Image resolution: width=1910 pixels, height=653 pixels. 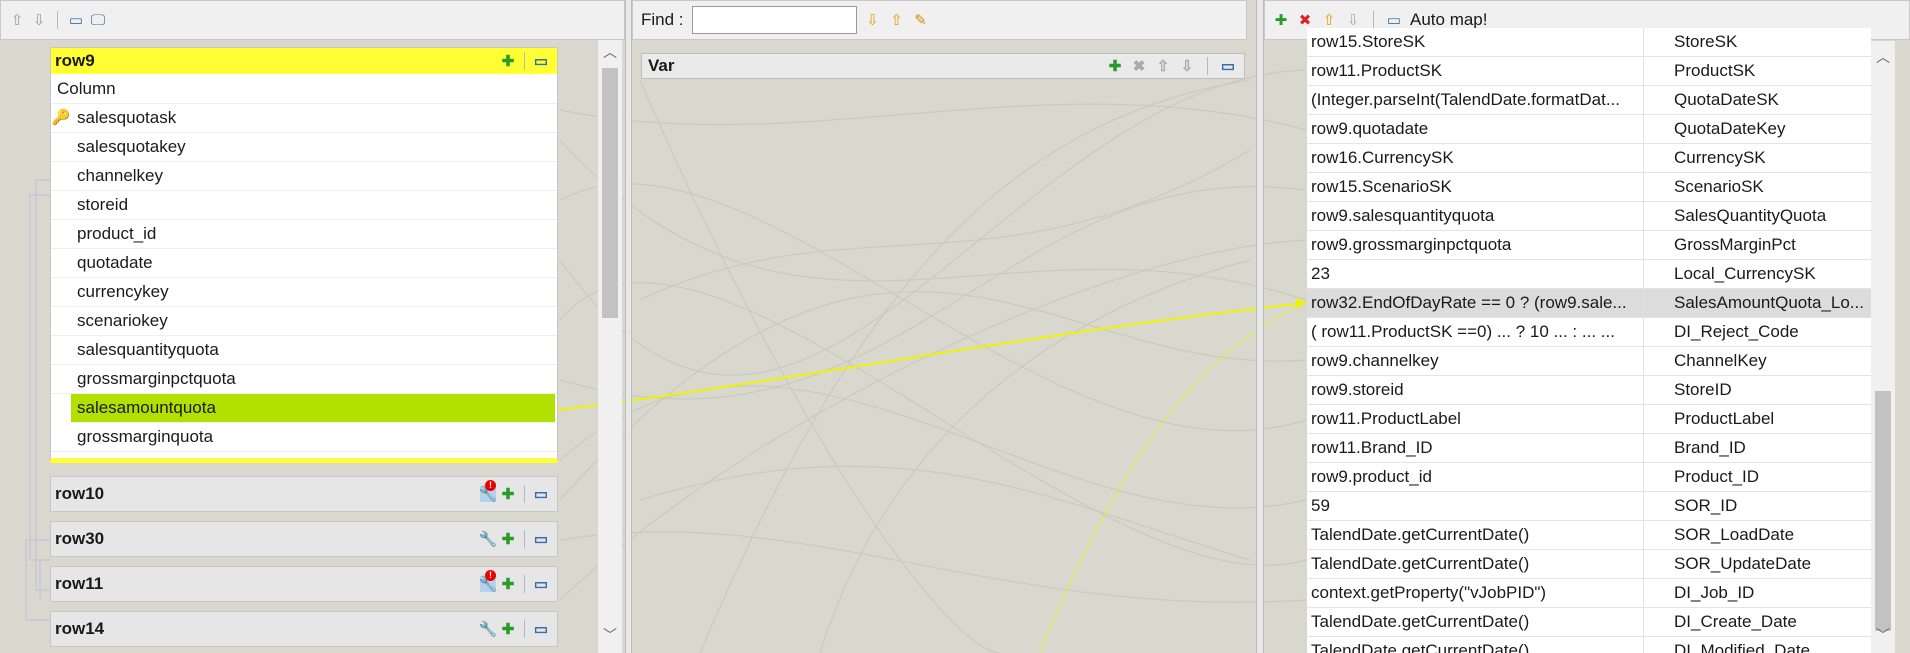 I want to click on down-arrow-icon: ⇩, so click(x=39, y=20).